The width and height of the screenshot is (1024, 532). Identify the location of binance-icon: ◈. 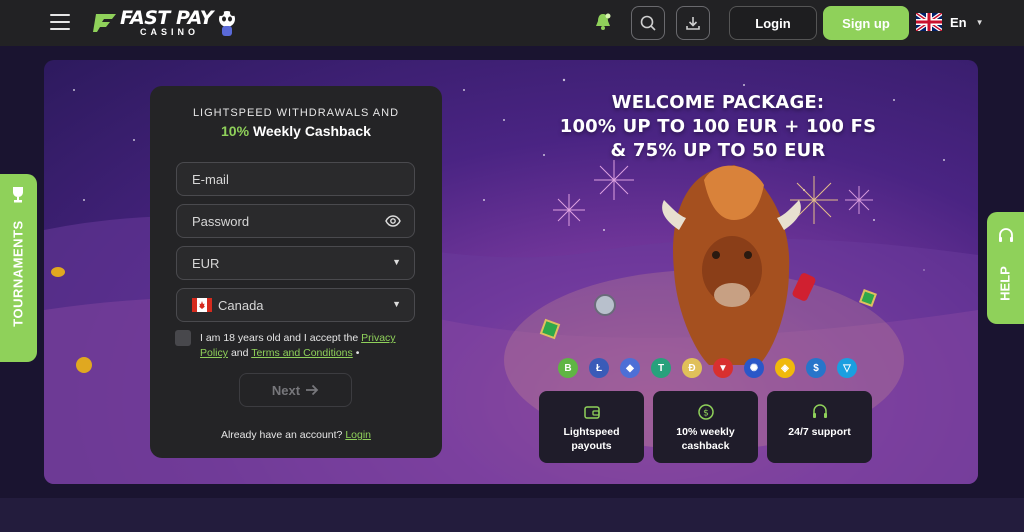
(785, 368).